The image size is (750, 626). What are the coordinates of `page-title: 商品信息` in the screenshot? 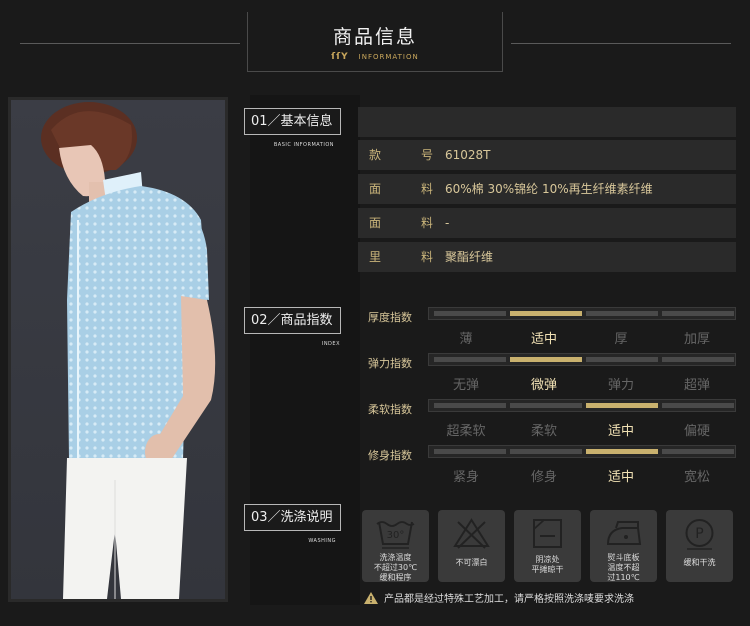 It's located at (374, 37).